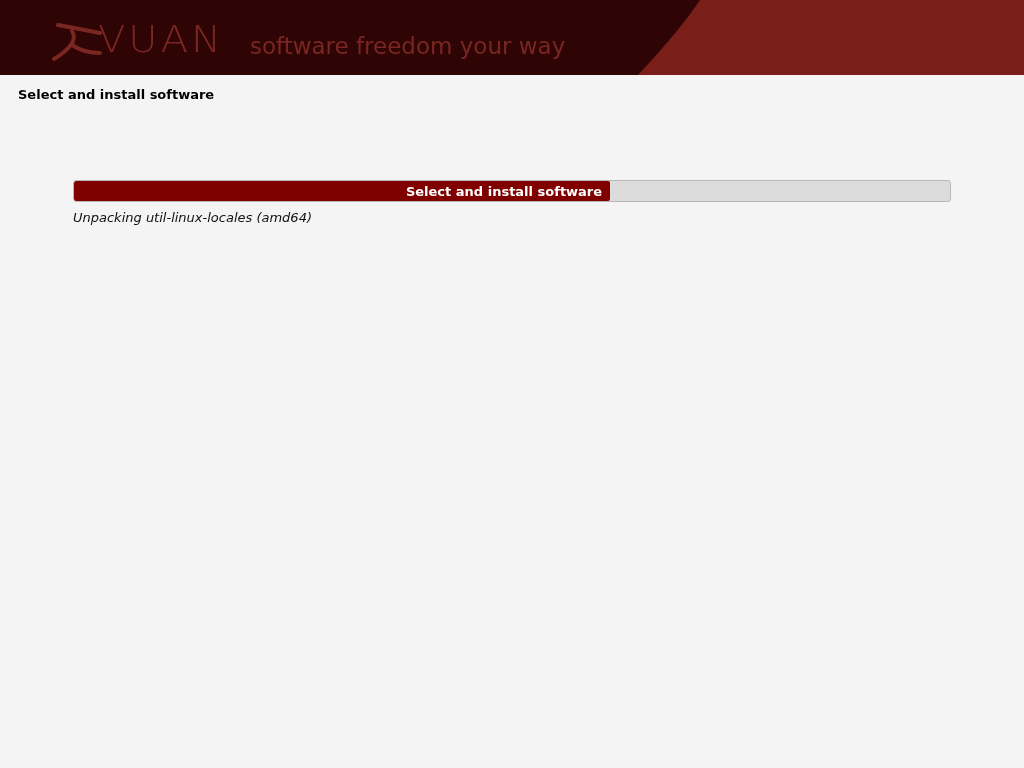 The width and height of the screenshot is (1024, 768). I want to click on status-text: Unpacking util-linux-locales (amd64), so click(193, 217).